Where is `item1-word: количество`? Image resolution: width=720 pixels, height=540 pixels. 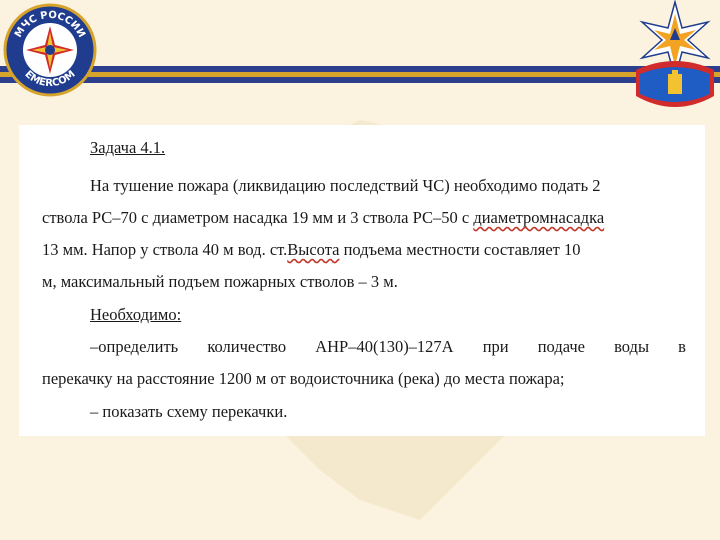 item1-word: количество is located at coordinates (247, 346).